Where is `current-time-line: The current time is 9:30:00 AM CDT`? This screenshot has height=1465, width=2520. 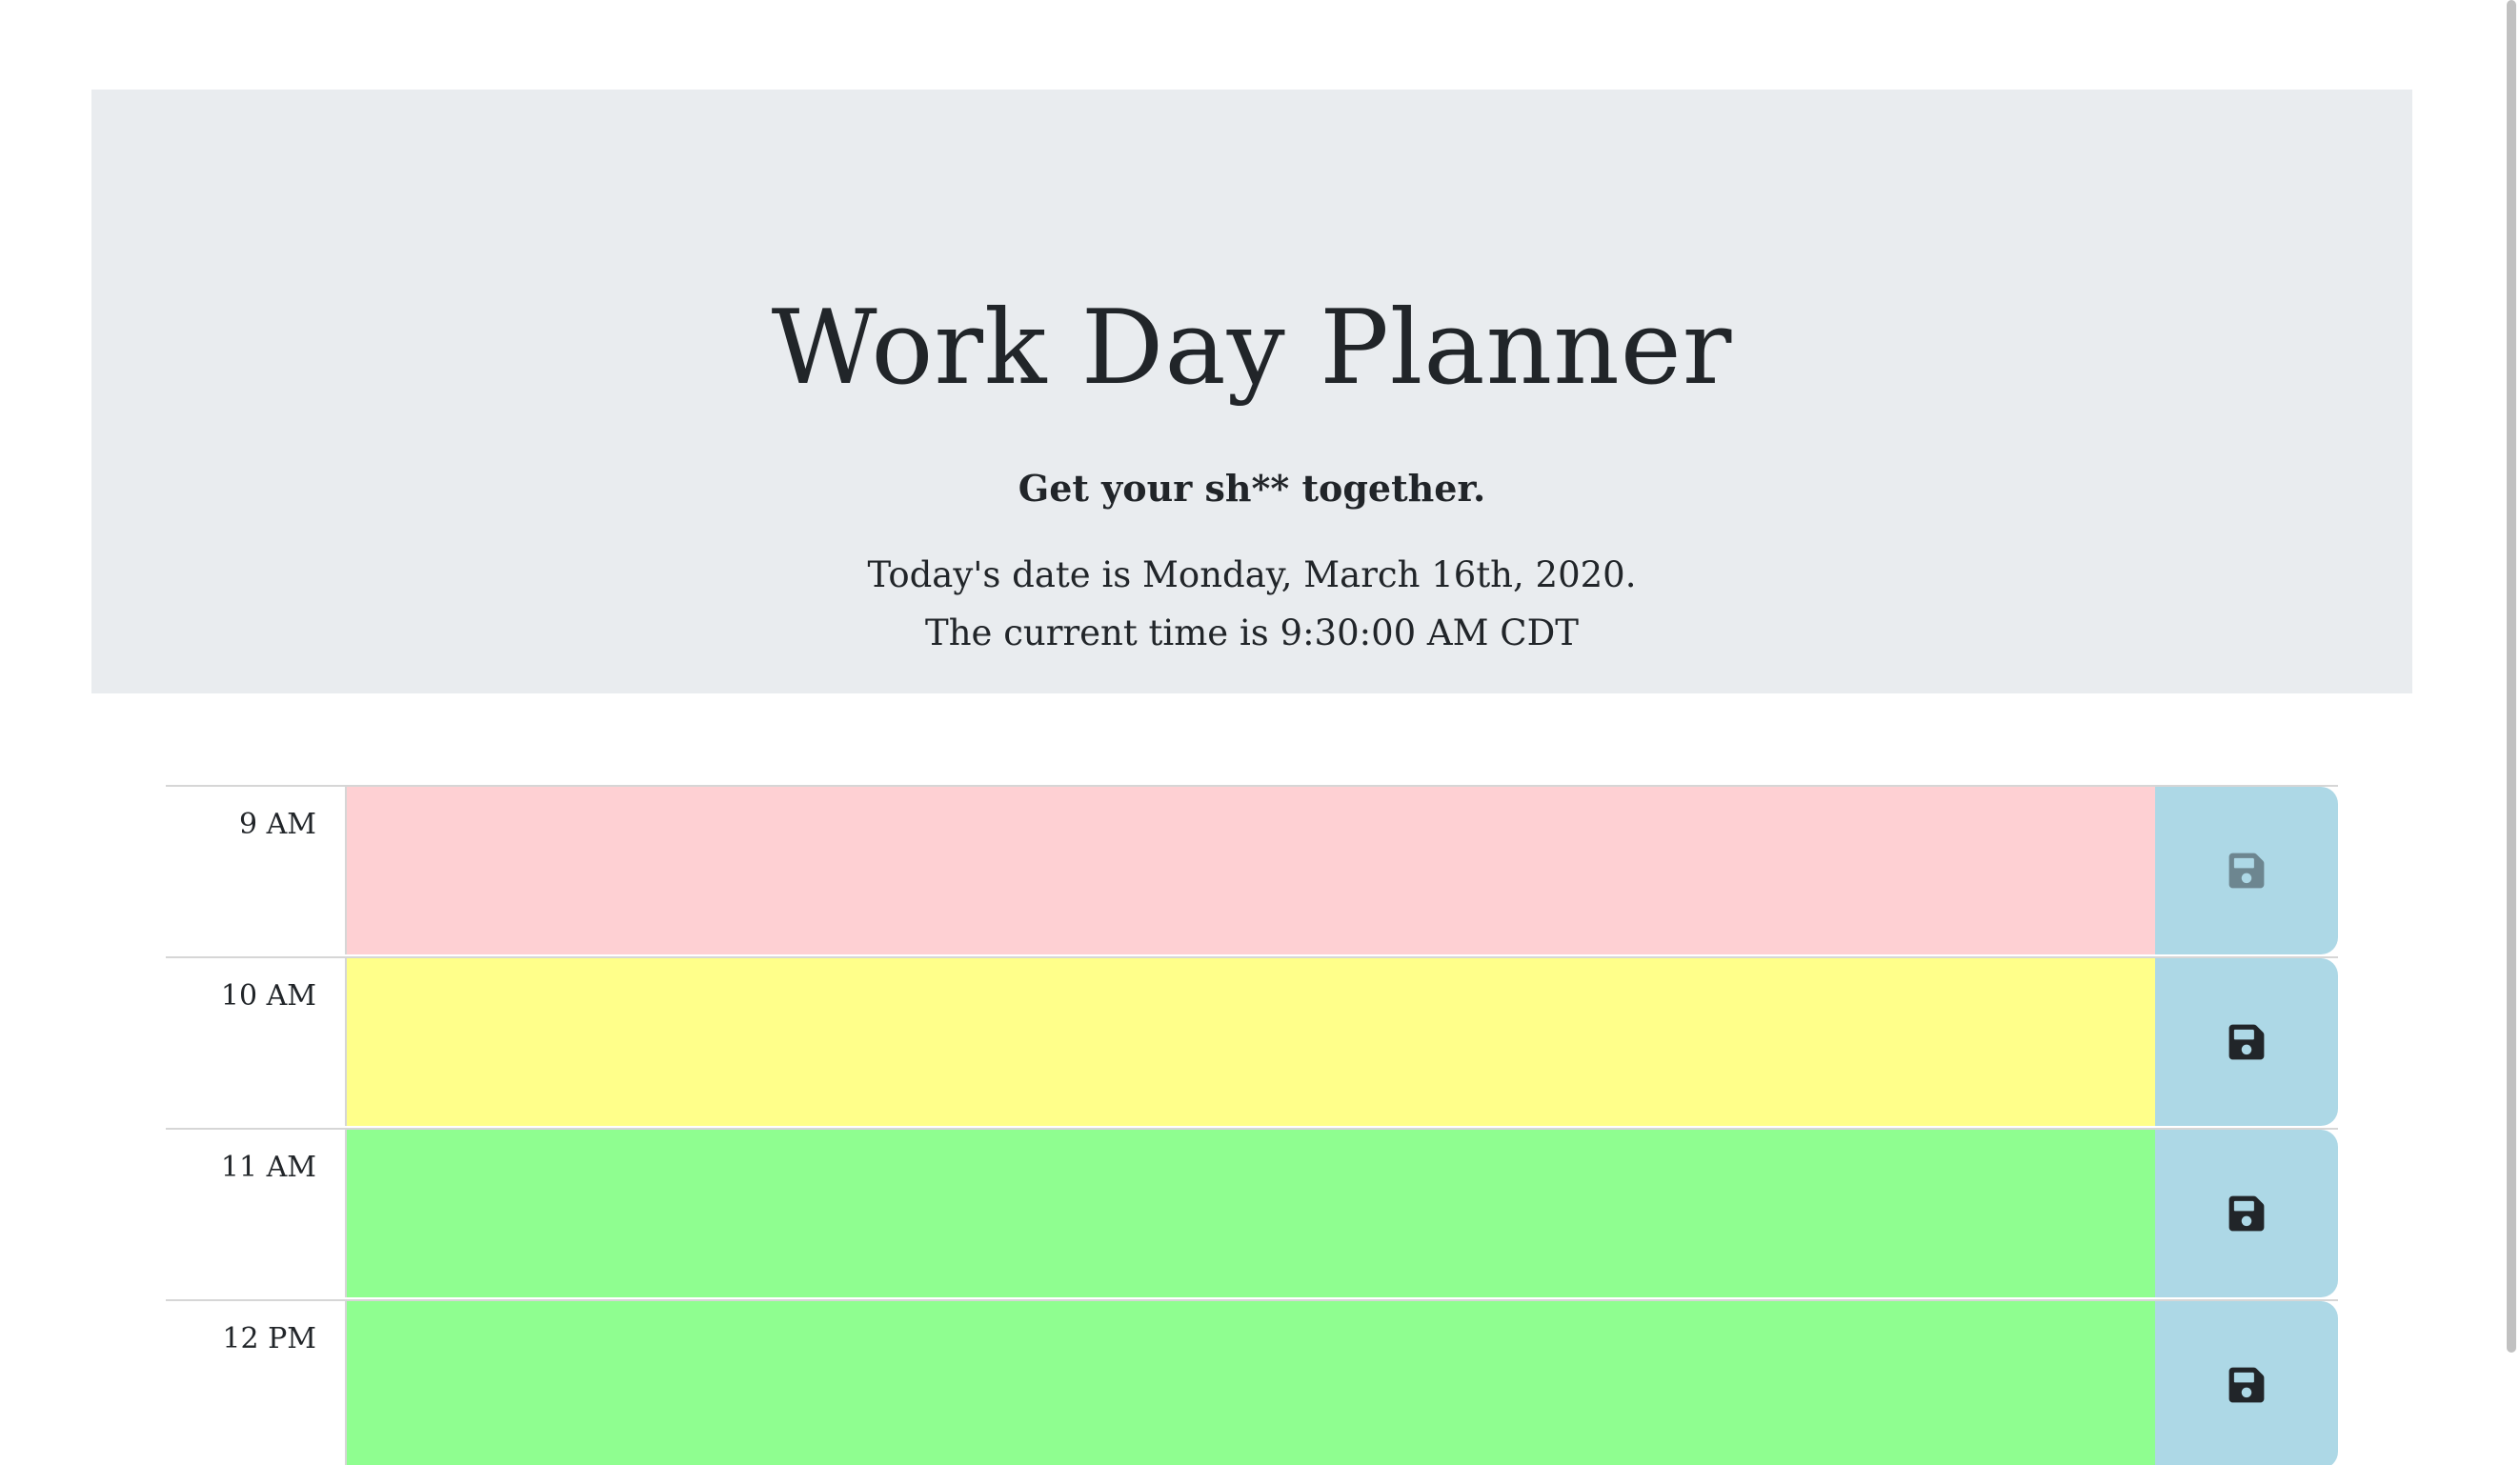
current-time-line: The current time is 9:30:00 AM CDT is located at coordinates (1251, 632).